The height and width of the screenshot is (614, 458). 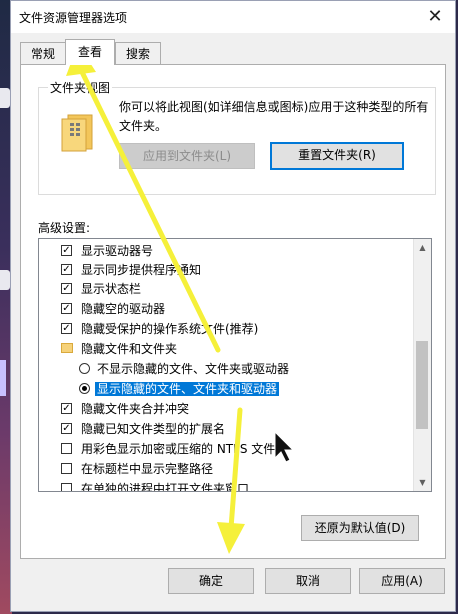 I want to click on list-item: 隐藏文件和文件夹, so click(x=119, y=349).